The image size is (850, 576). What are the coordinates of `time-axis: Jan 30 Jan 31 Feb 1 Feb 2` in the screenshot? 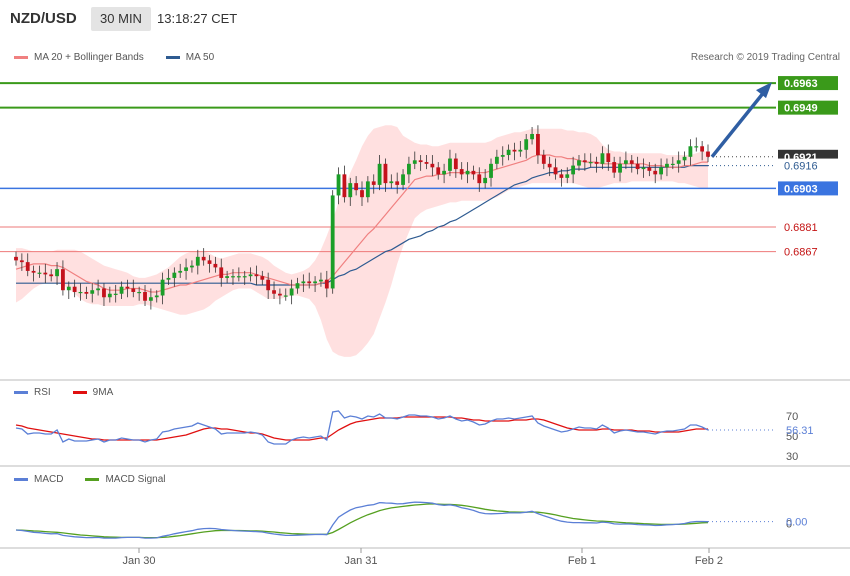 It's located at (422, 557).